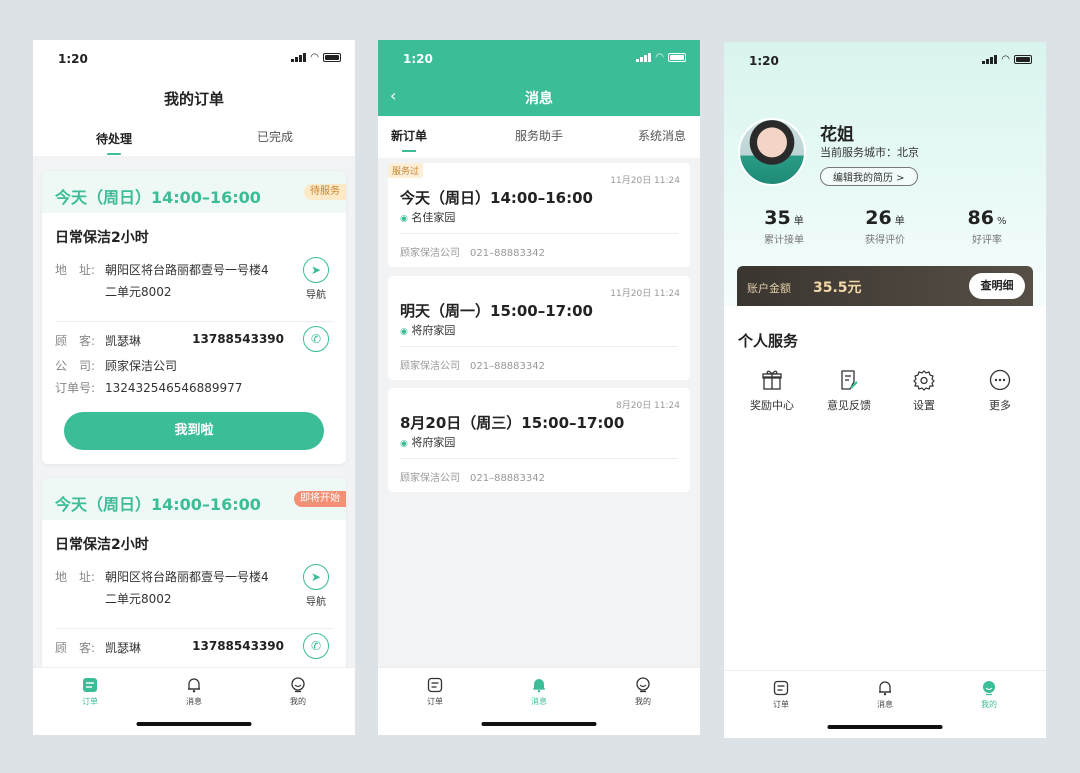 The height and width of the screenshot is (773, 1080). What do you see at coordinates (496, 311) in the screenshot?
I see `message-time: 明天（周一）15:00–17:00` at bounding box center [496, 311].